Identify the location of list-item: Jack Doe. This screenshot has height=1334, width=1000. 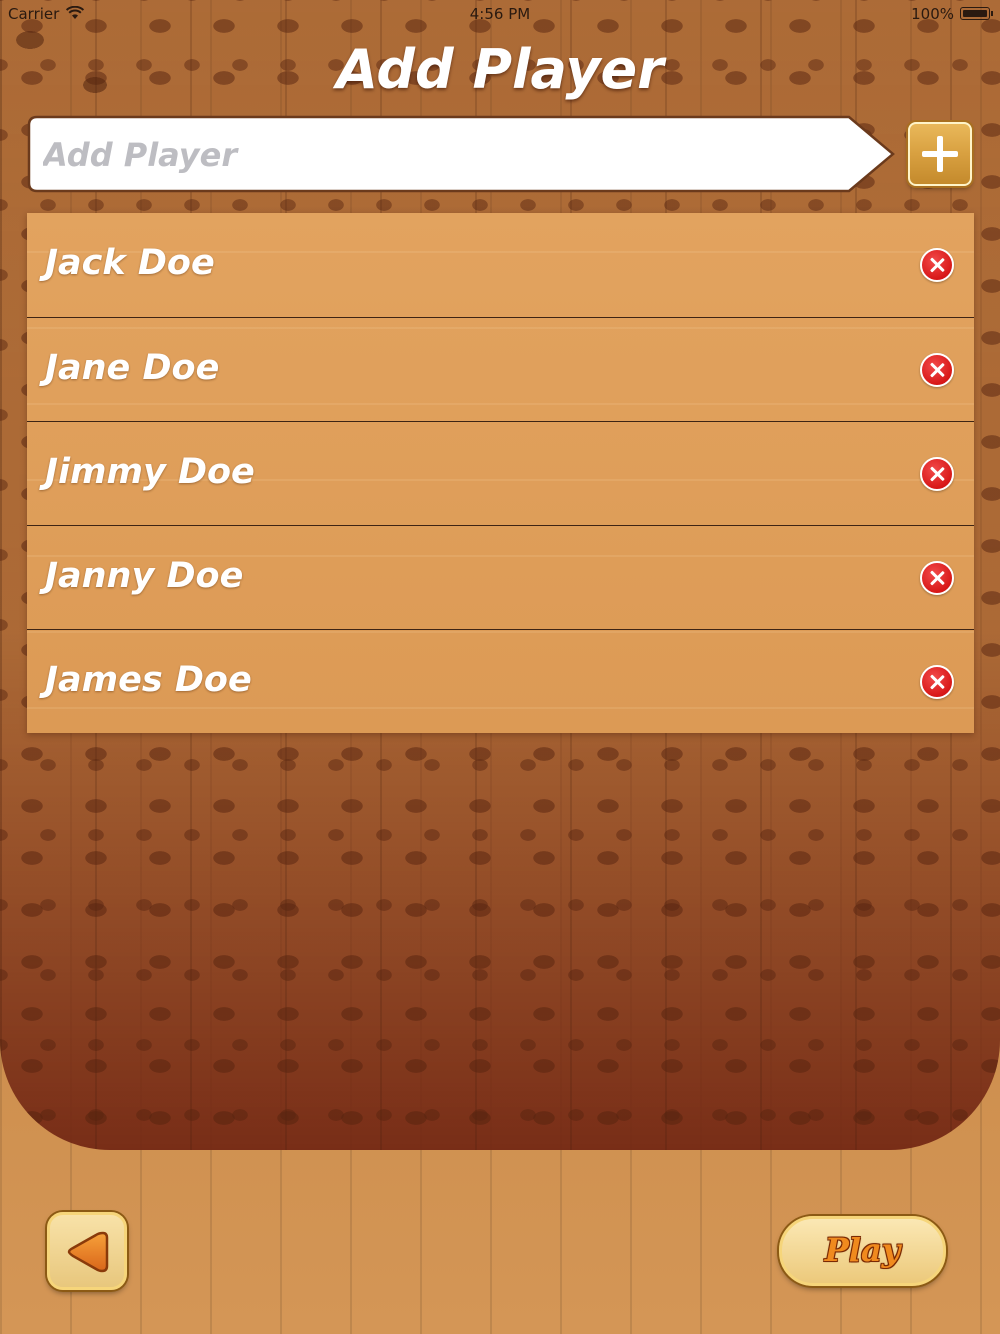
(500, 265).